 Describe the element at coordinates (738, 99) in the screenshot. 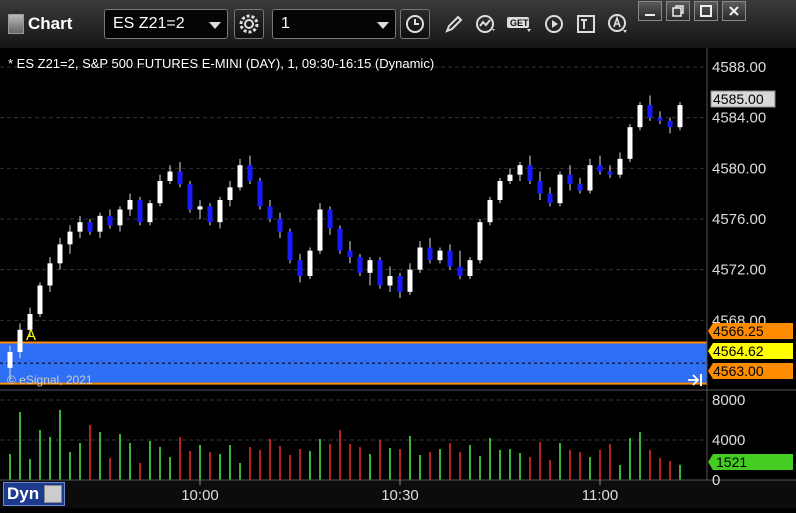

I see `current-price-value: 4585.00` at that location.